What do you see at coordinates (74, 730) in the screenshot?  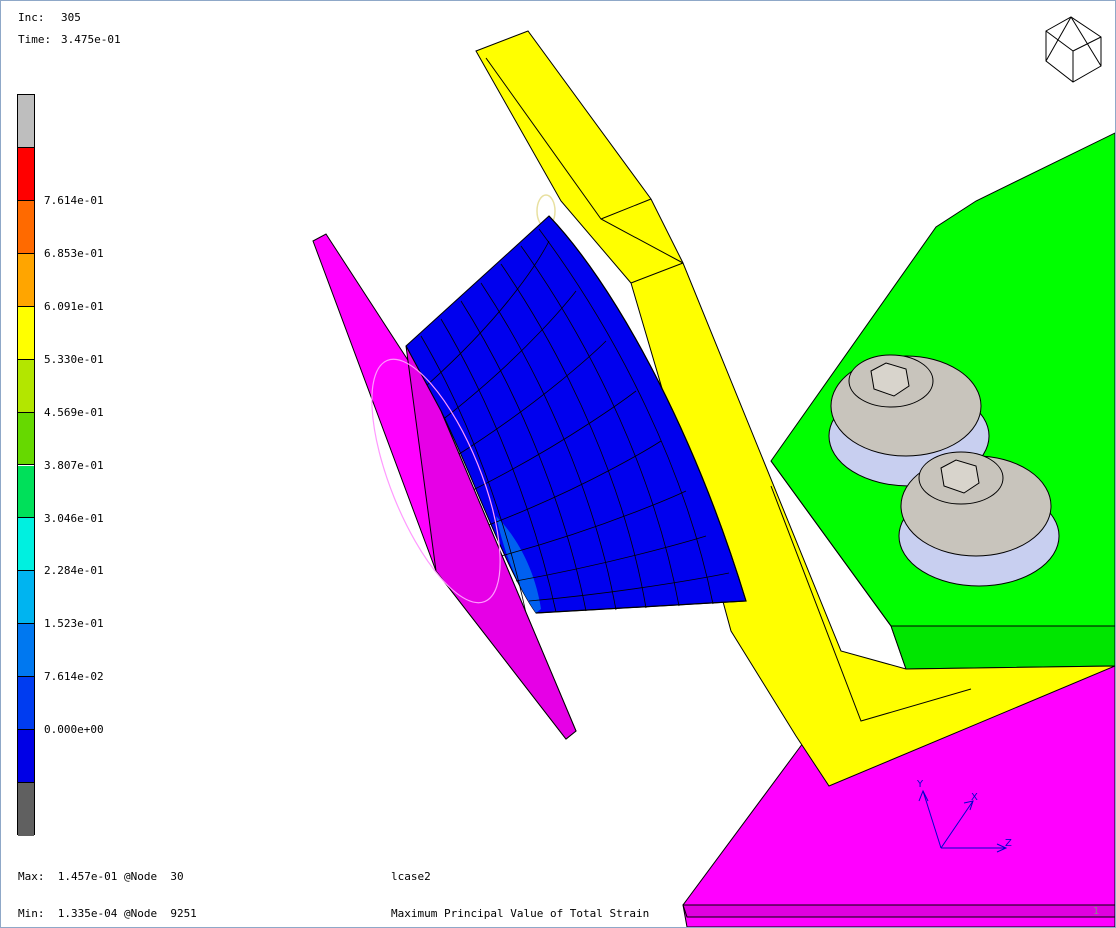 I see `legend-value-label: 0.000e+00` at bounding box center [74, 730].